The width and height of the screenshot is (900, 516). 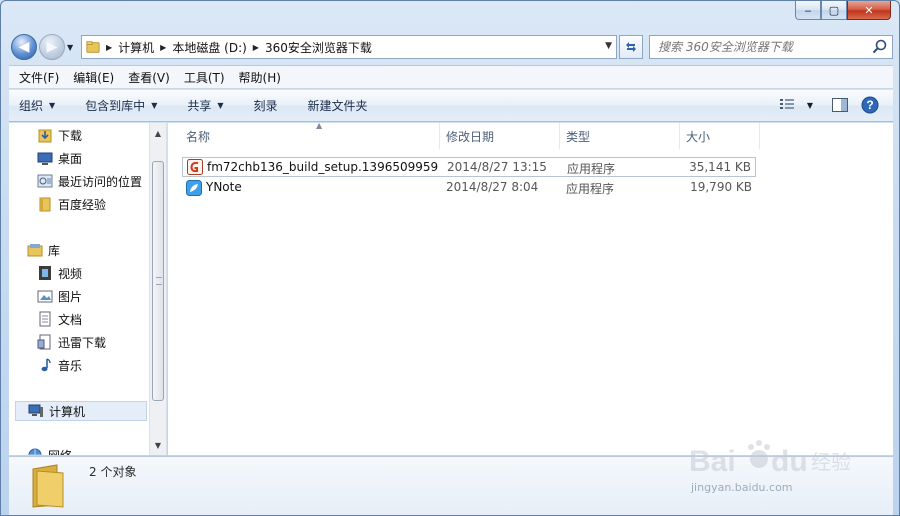 I want to click on share-button: 共享 ▼, so click(x=205, y=105).